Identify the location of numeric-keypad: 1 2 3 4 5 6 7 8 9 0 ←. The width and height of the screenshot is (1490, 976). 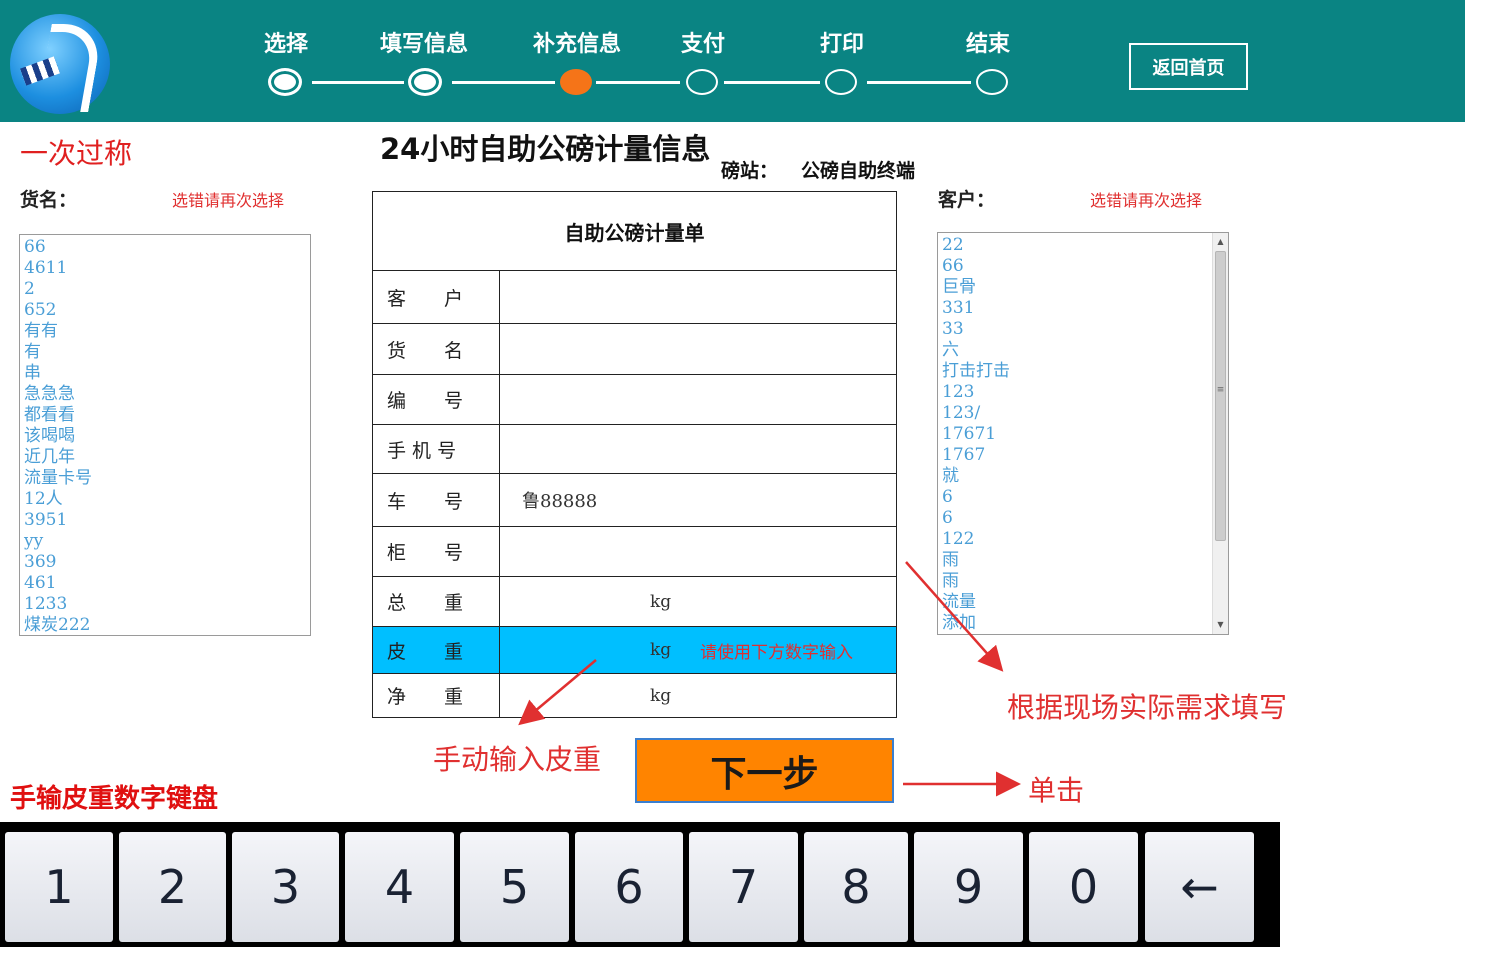
(640, 884).